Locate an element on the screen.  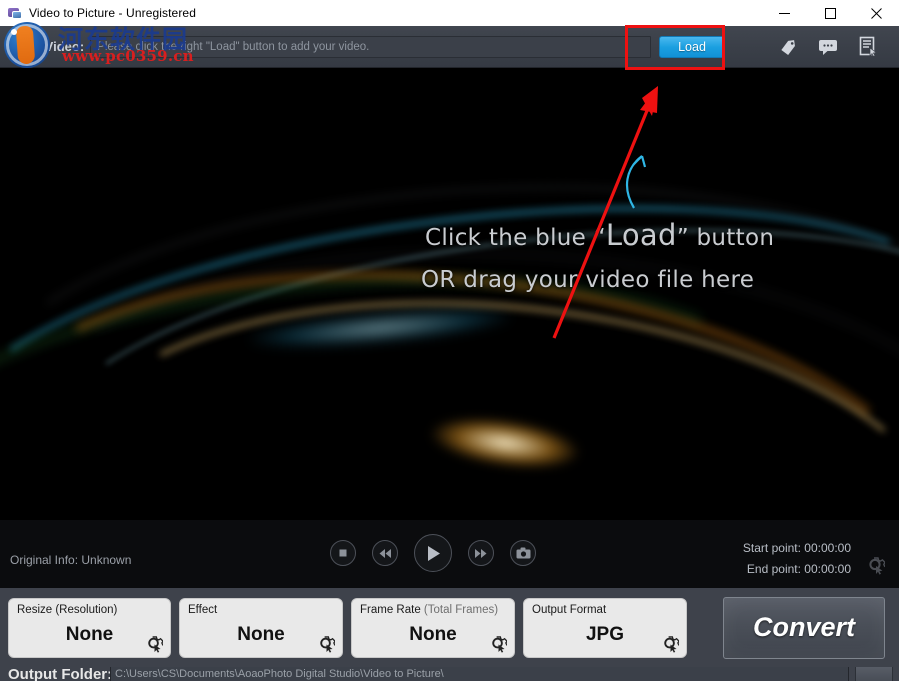
hint-line1-b: Load is located at coordinates (641, 235).